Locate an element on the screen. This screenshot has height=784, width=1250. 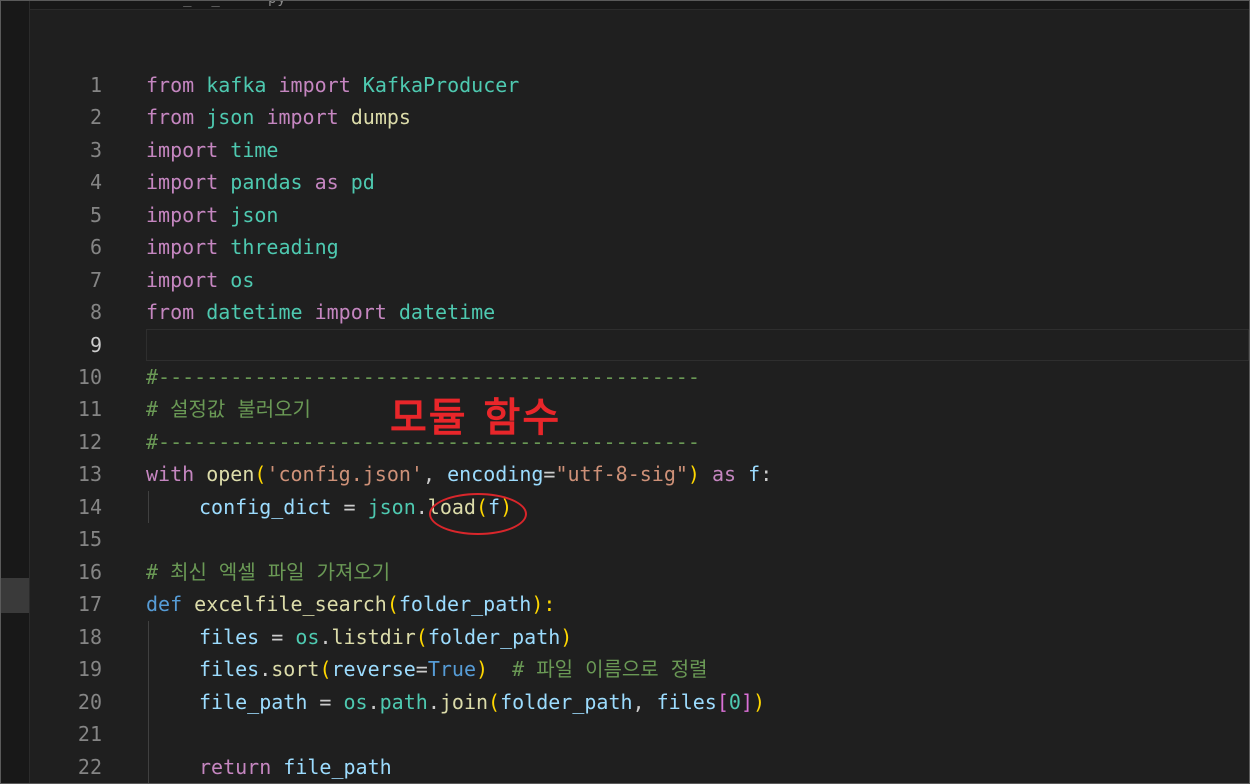
line-number: 19 is located at coordinates (89, 669).